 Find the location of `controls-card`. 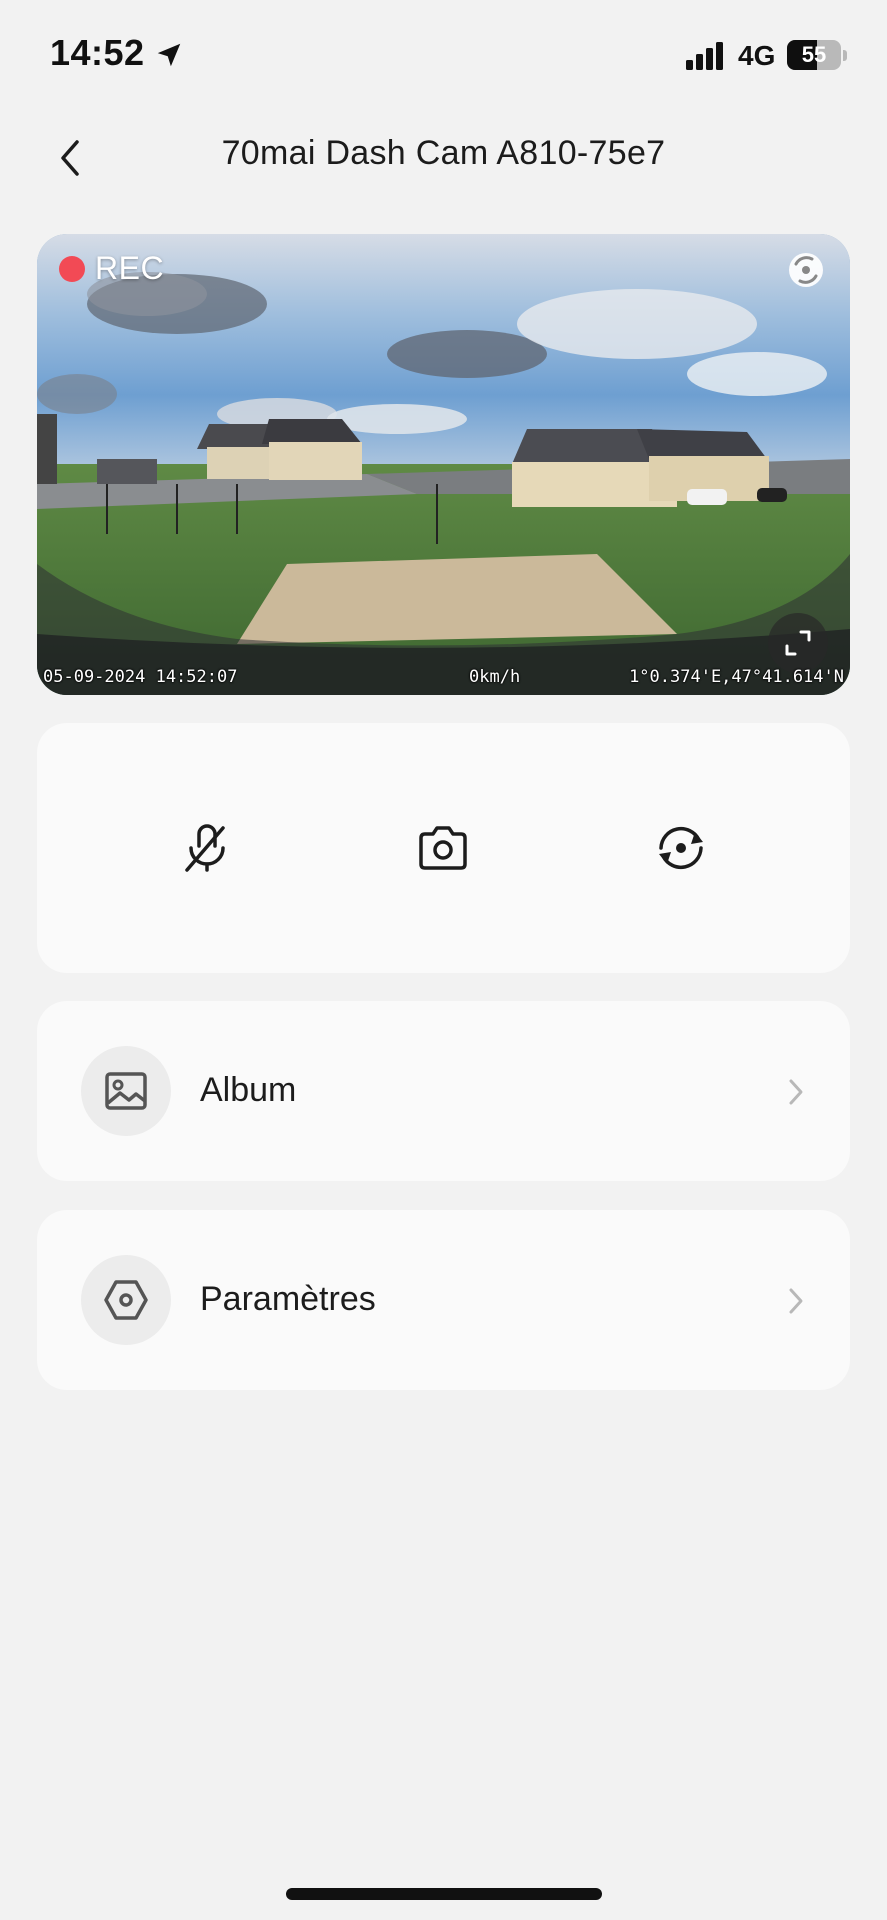

controls-card is located at coordinates (443, 848).